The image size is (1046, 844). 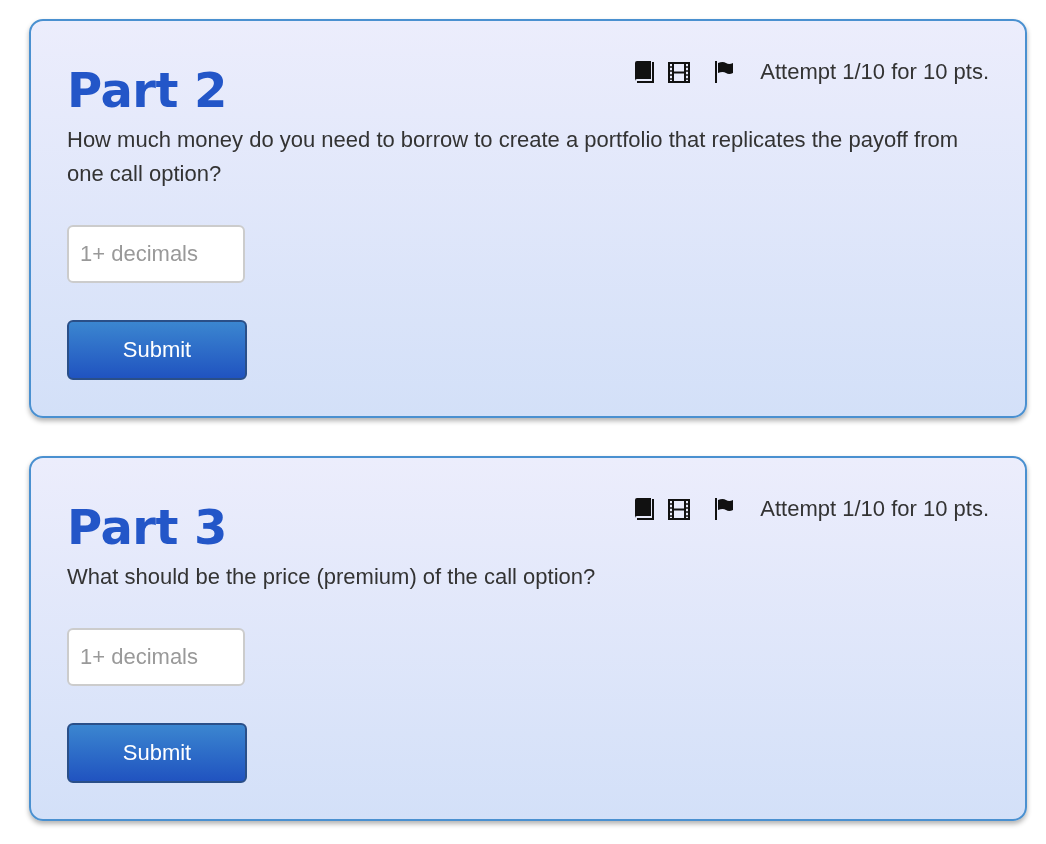 I want to click on part-title: Part 2, so click(x=147, y=90).